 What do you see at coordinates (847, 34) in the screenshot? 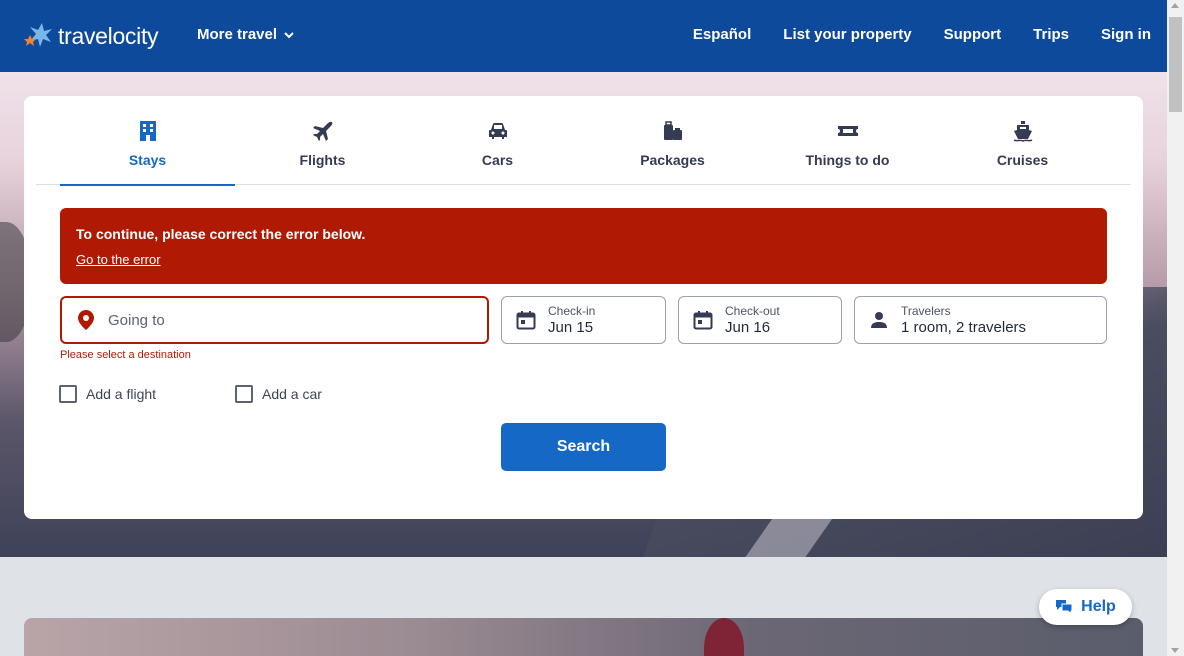
I see `list-property-link: List your property` at bounding box center [847, 34].